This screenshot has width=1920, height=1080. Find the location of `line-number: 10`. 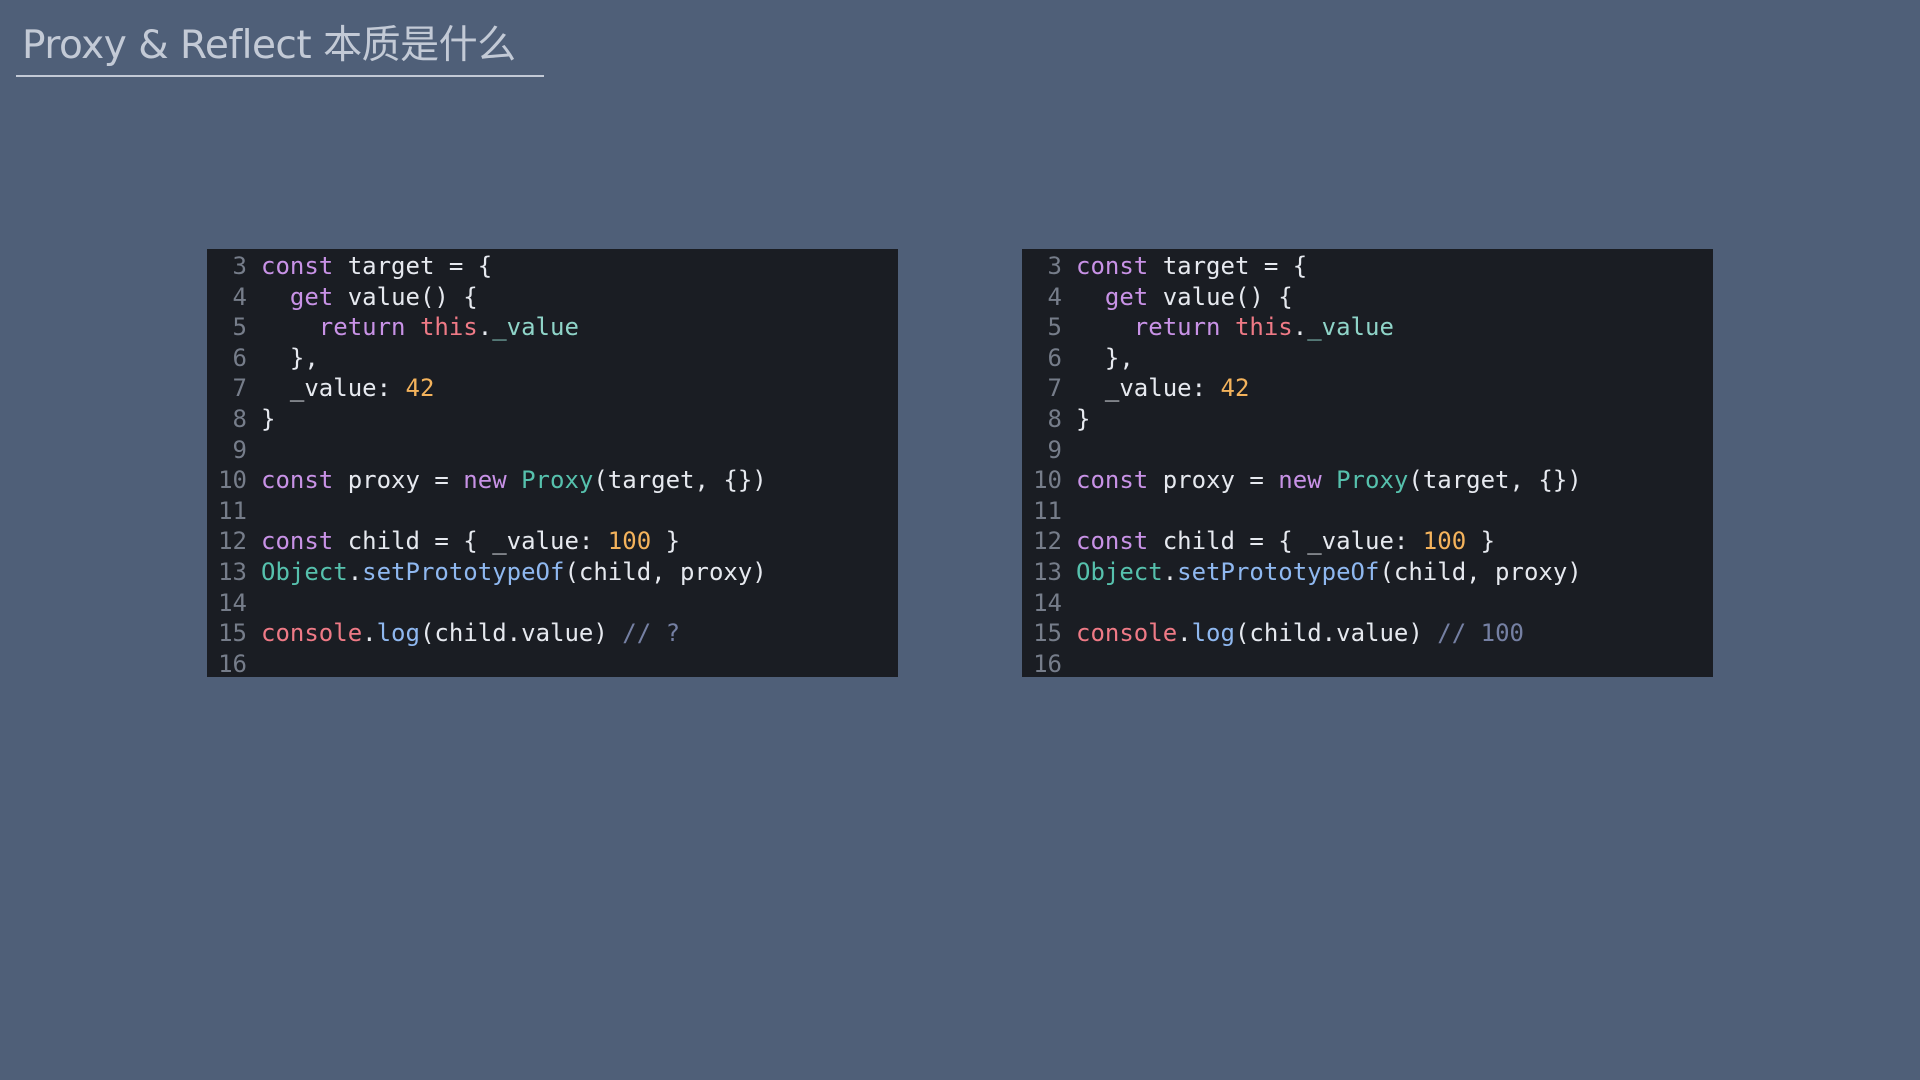

line-number: 10 is located at coordinates (232, 480).